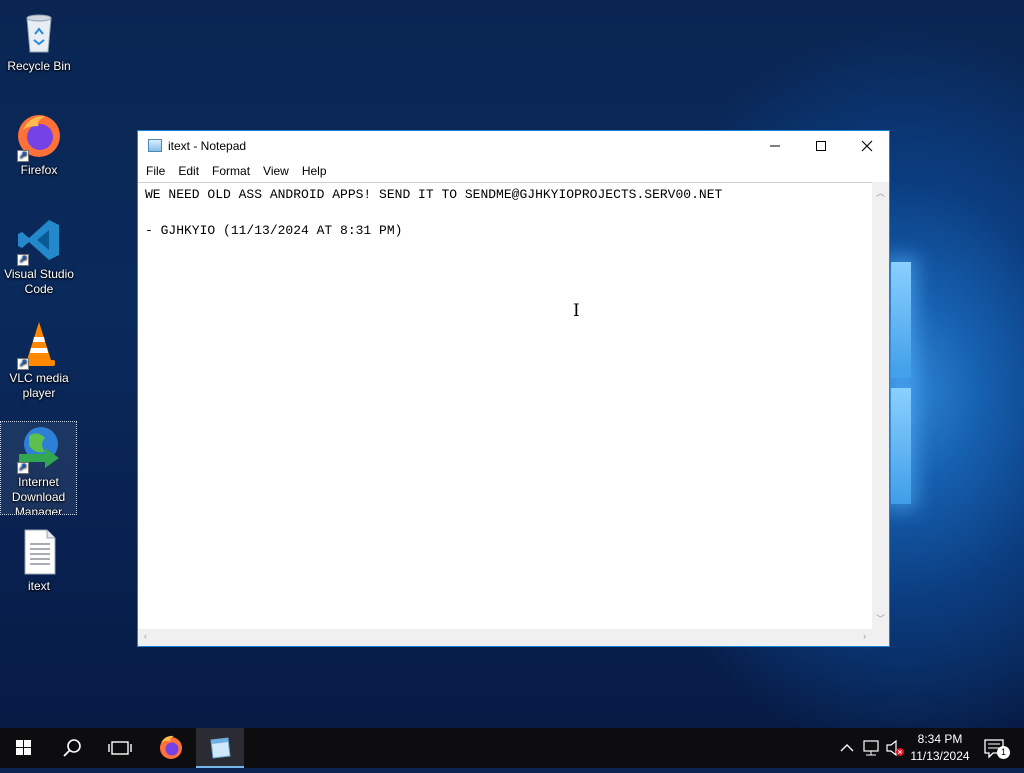 The height and width of the screenshot is (773, 1024). I want to click on desktop-icon-label: Visual Studio Code, so click(39, 281).